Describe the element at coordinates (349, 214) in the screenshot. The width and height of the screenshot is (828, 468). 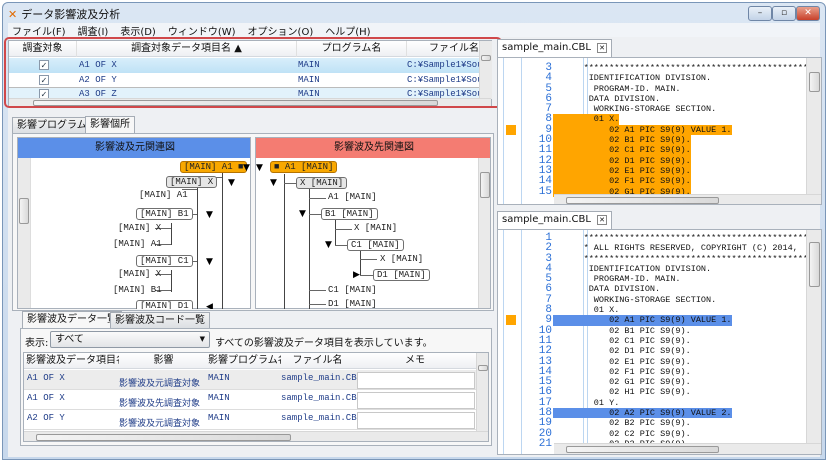
I see `diagram-node: B1 [MAIN]` at that location.